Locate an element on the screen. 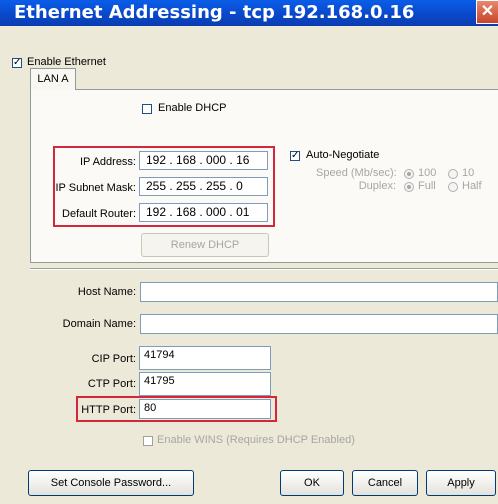  speed-10-label: 10 is located at coordinates (468, 173).